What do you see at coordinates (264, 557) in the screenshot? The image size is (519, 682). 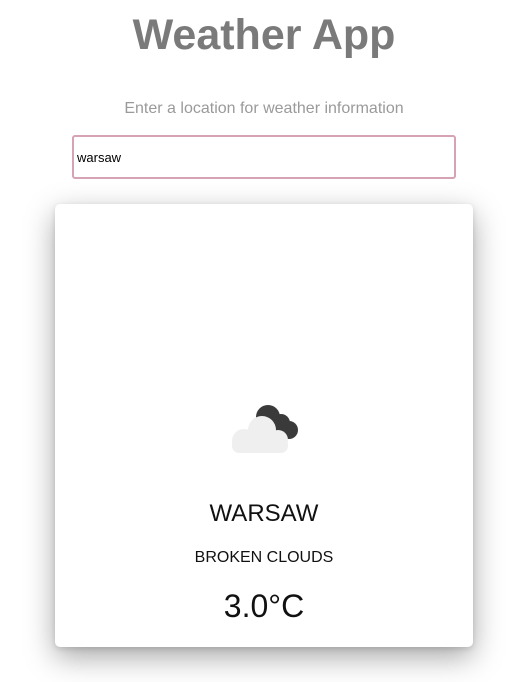 I see `weather-condition: BROKEN CLOUDS` at bounding box center [264, 557].